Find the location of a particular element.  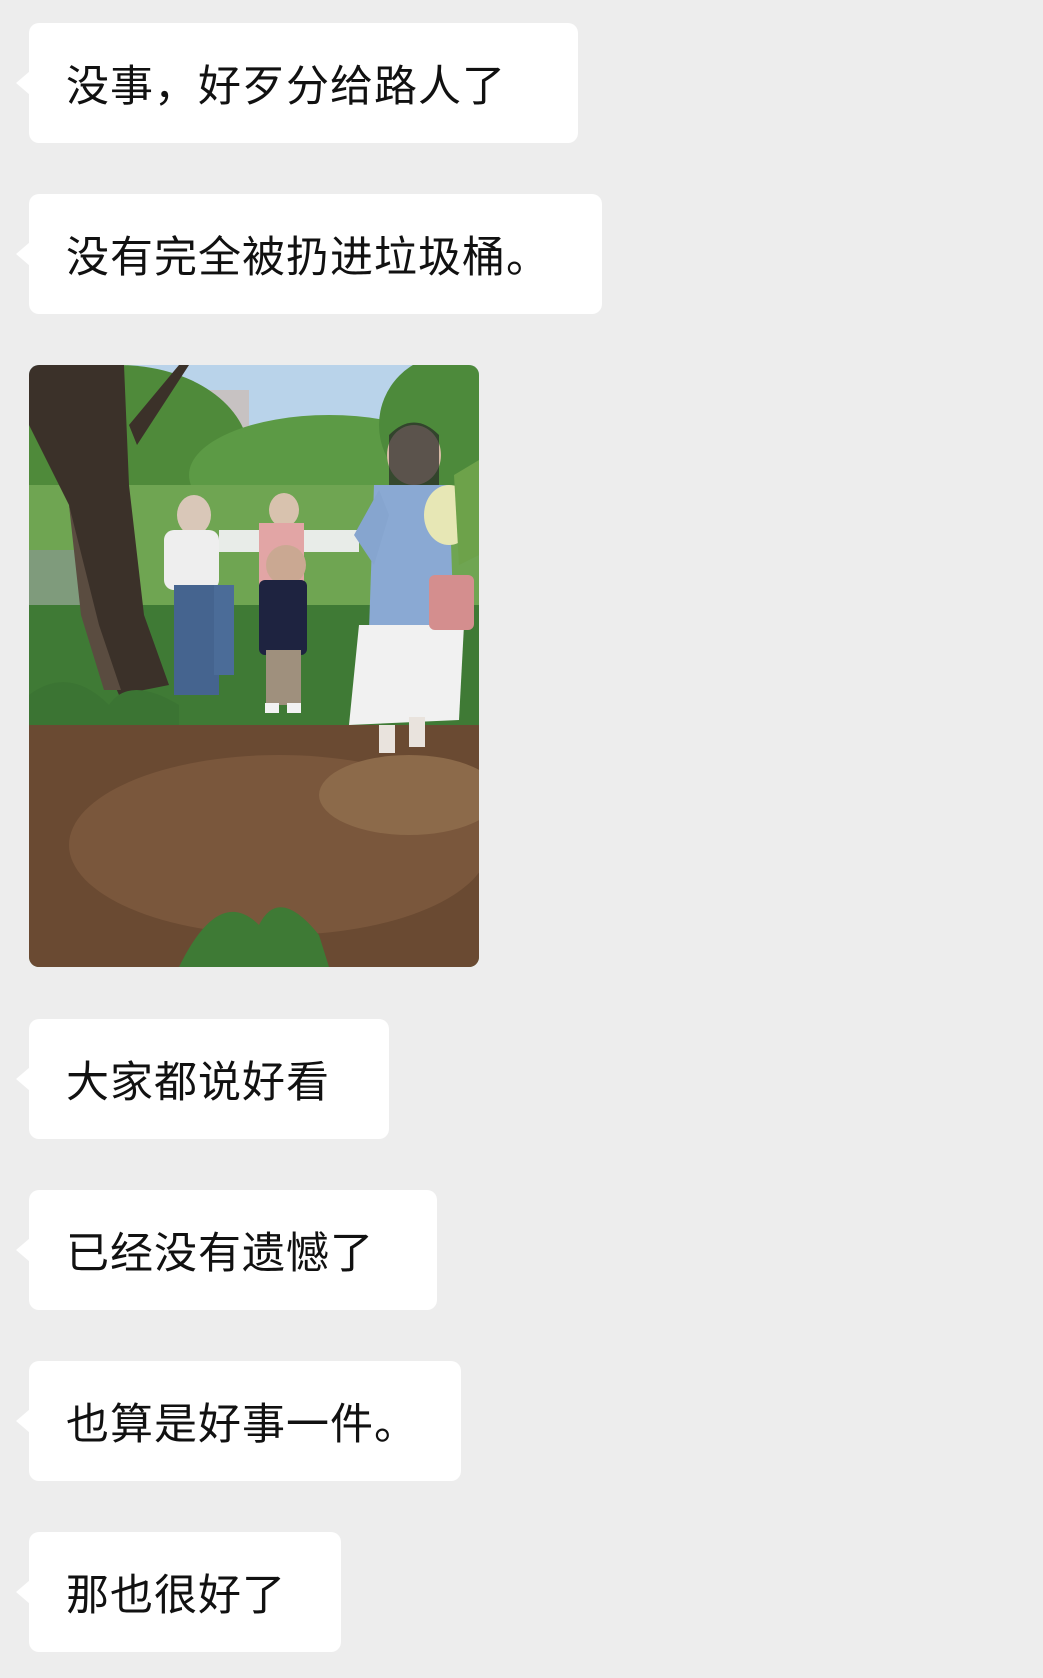

message-row: 已经没有遗憾了 is located at coordinates (226, 1250).